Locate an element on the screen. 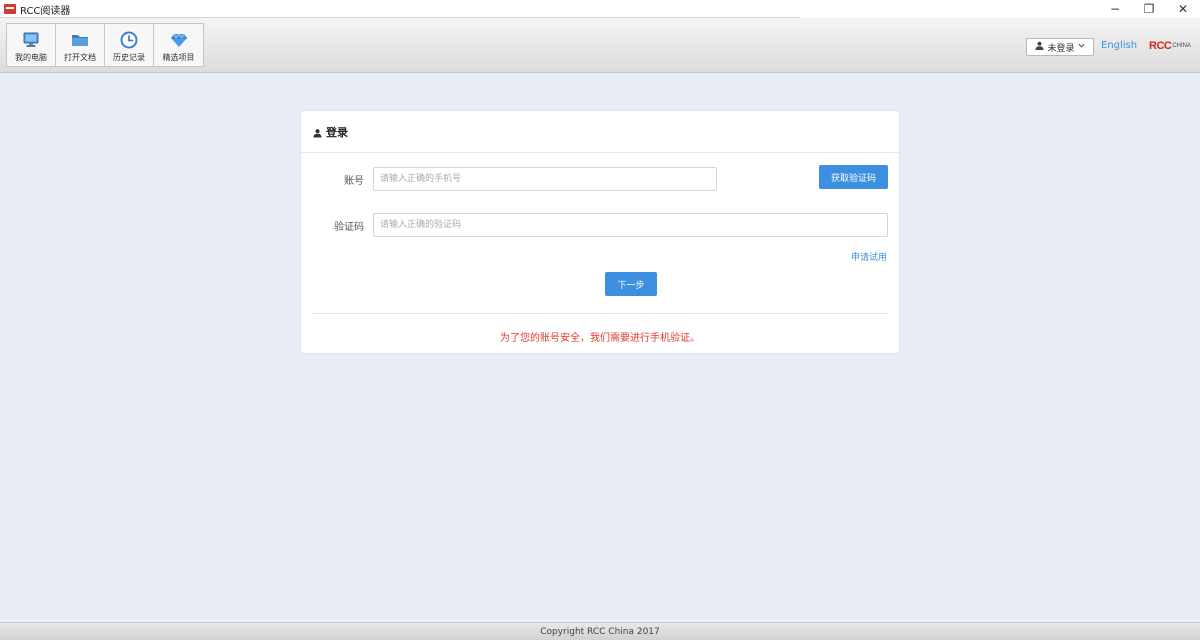 The width and height of the screenshot is (1200, 640). close-button: ✕ is located at coordinates (1183, 9).